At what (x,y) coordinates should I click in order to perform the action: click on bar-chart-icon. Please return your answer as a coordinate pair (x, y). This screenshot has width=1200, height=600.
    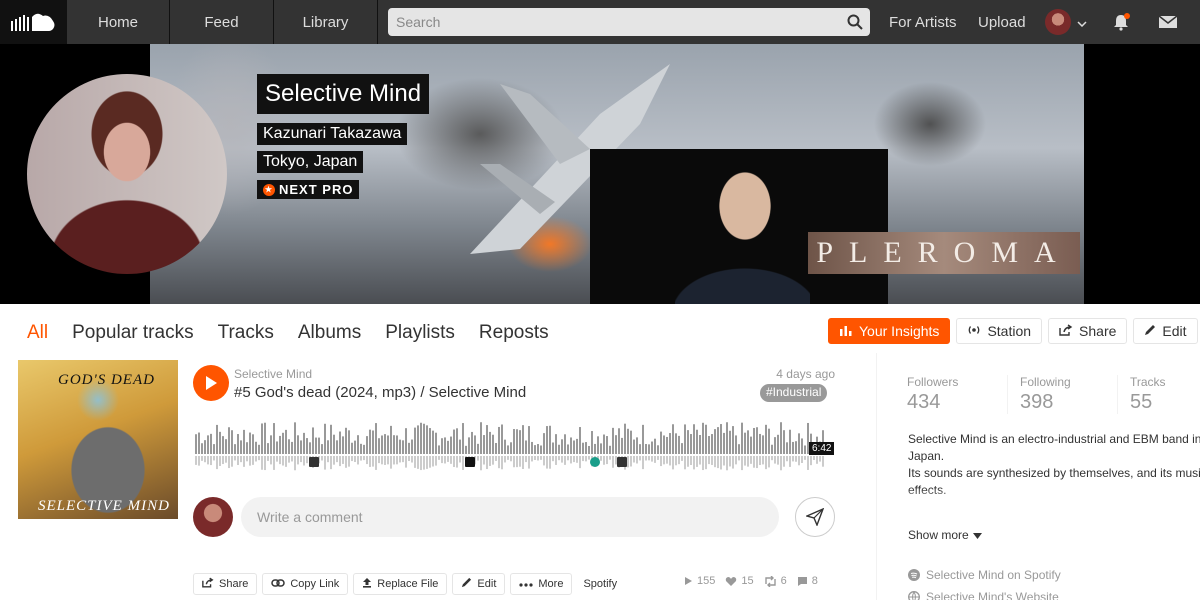
    Looking at the image, I should click on (846, 331).